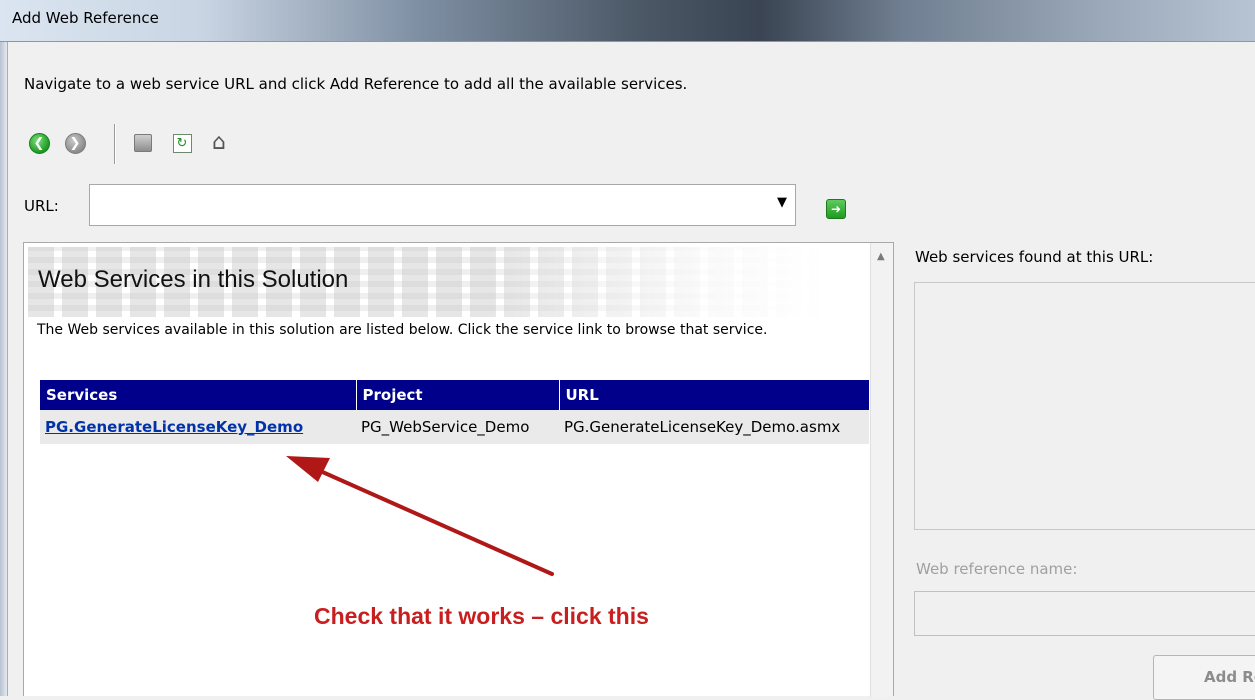  I want to click on window-title: Add Web Reference, so click(85, 18).